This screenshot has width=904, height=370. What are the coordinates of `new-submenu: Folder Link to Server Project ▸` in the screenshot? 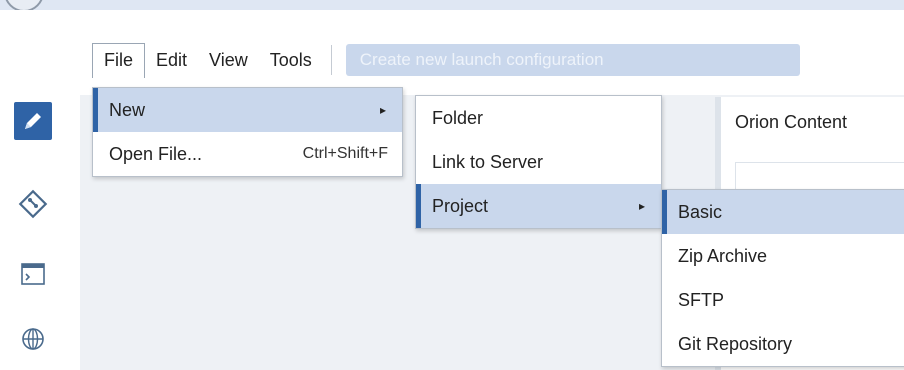 It's located at (538, 162).